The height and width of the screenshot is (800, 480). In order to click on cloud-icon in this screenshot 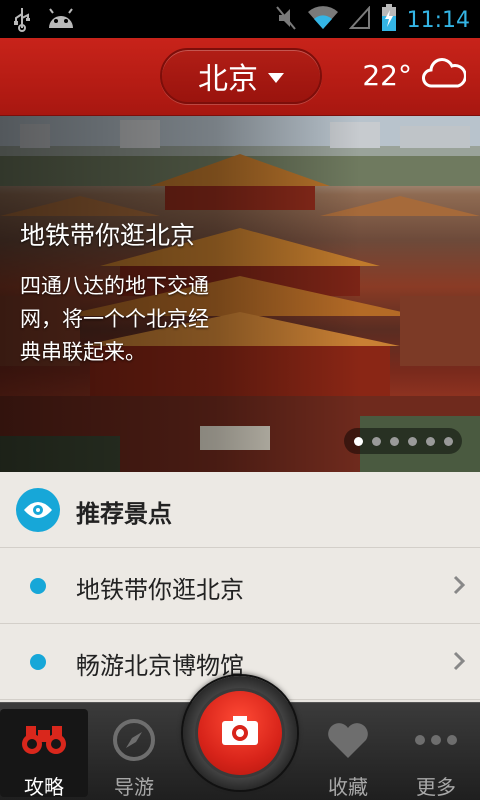, I will do `click(444, 75)`.